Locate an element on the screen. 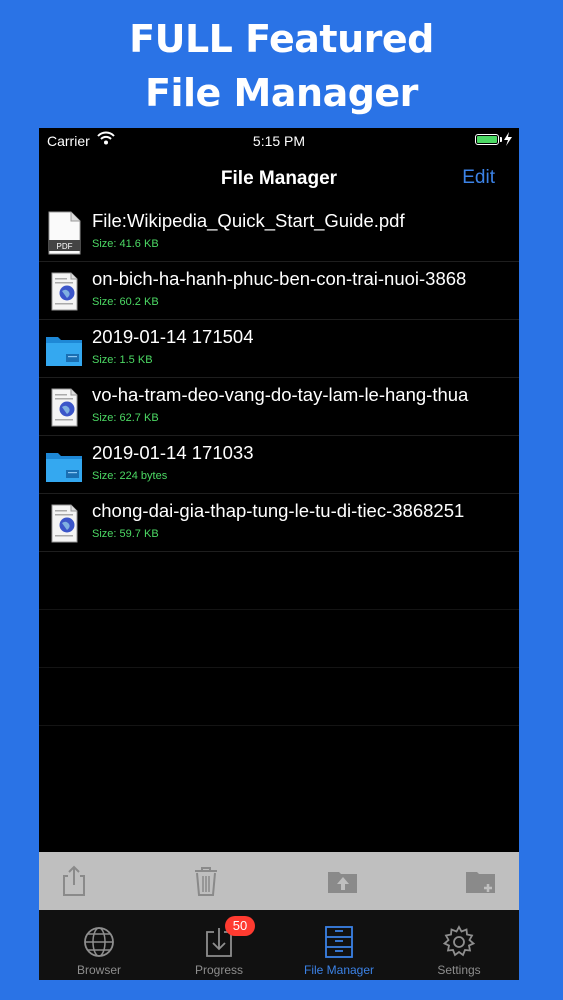 This screenshot has width=563, height=1000. promo-headline: FULL Featured File Manager is located at coordinates (281, 66).